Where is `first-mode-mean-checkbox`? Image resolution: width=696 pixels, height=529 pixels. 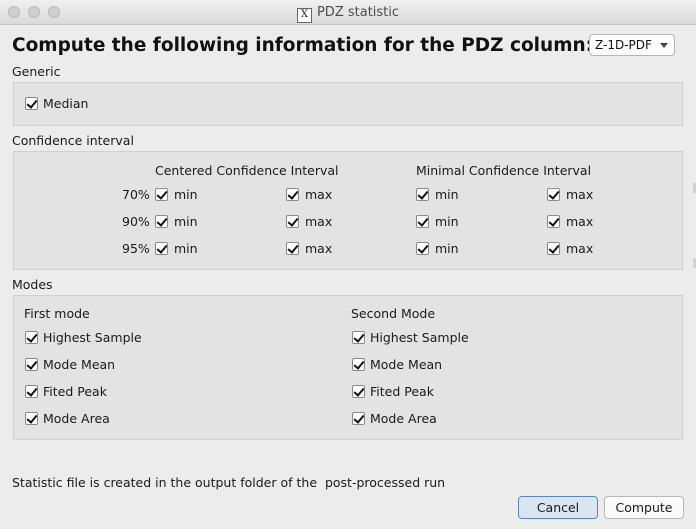 first-mode-mean-checkbox is located at coordinates (31, 364).